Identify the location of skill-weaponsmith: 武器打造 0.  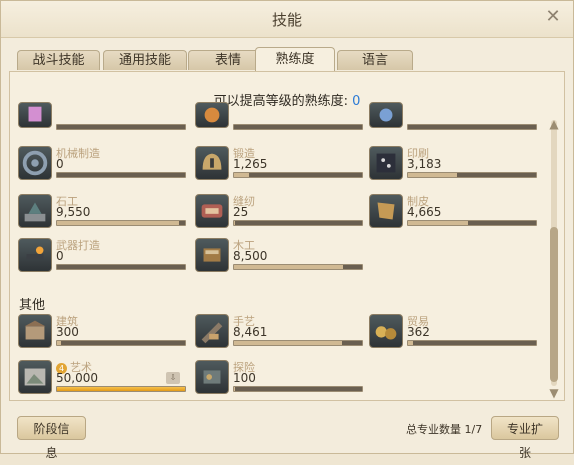
(103, 259).